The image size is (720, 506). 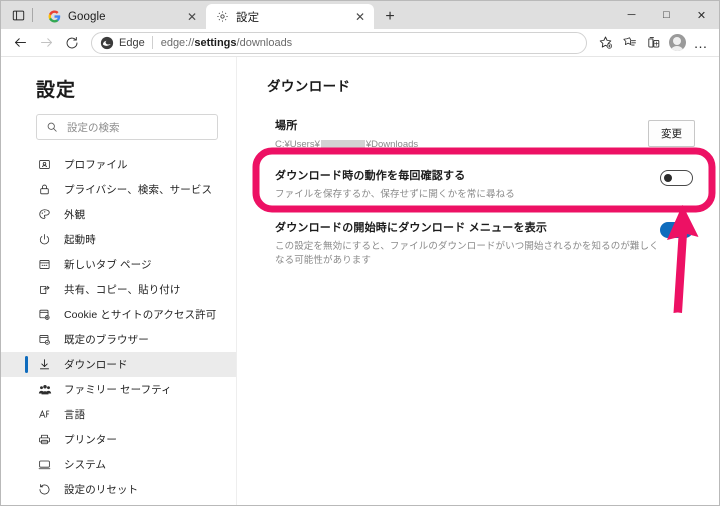 What do you see at coordinates (676, 178) in the screenshot?
I see `ask-where-to-save-toggle` at bounding box center [676, 178].